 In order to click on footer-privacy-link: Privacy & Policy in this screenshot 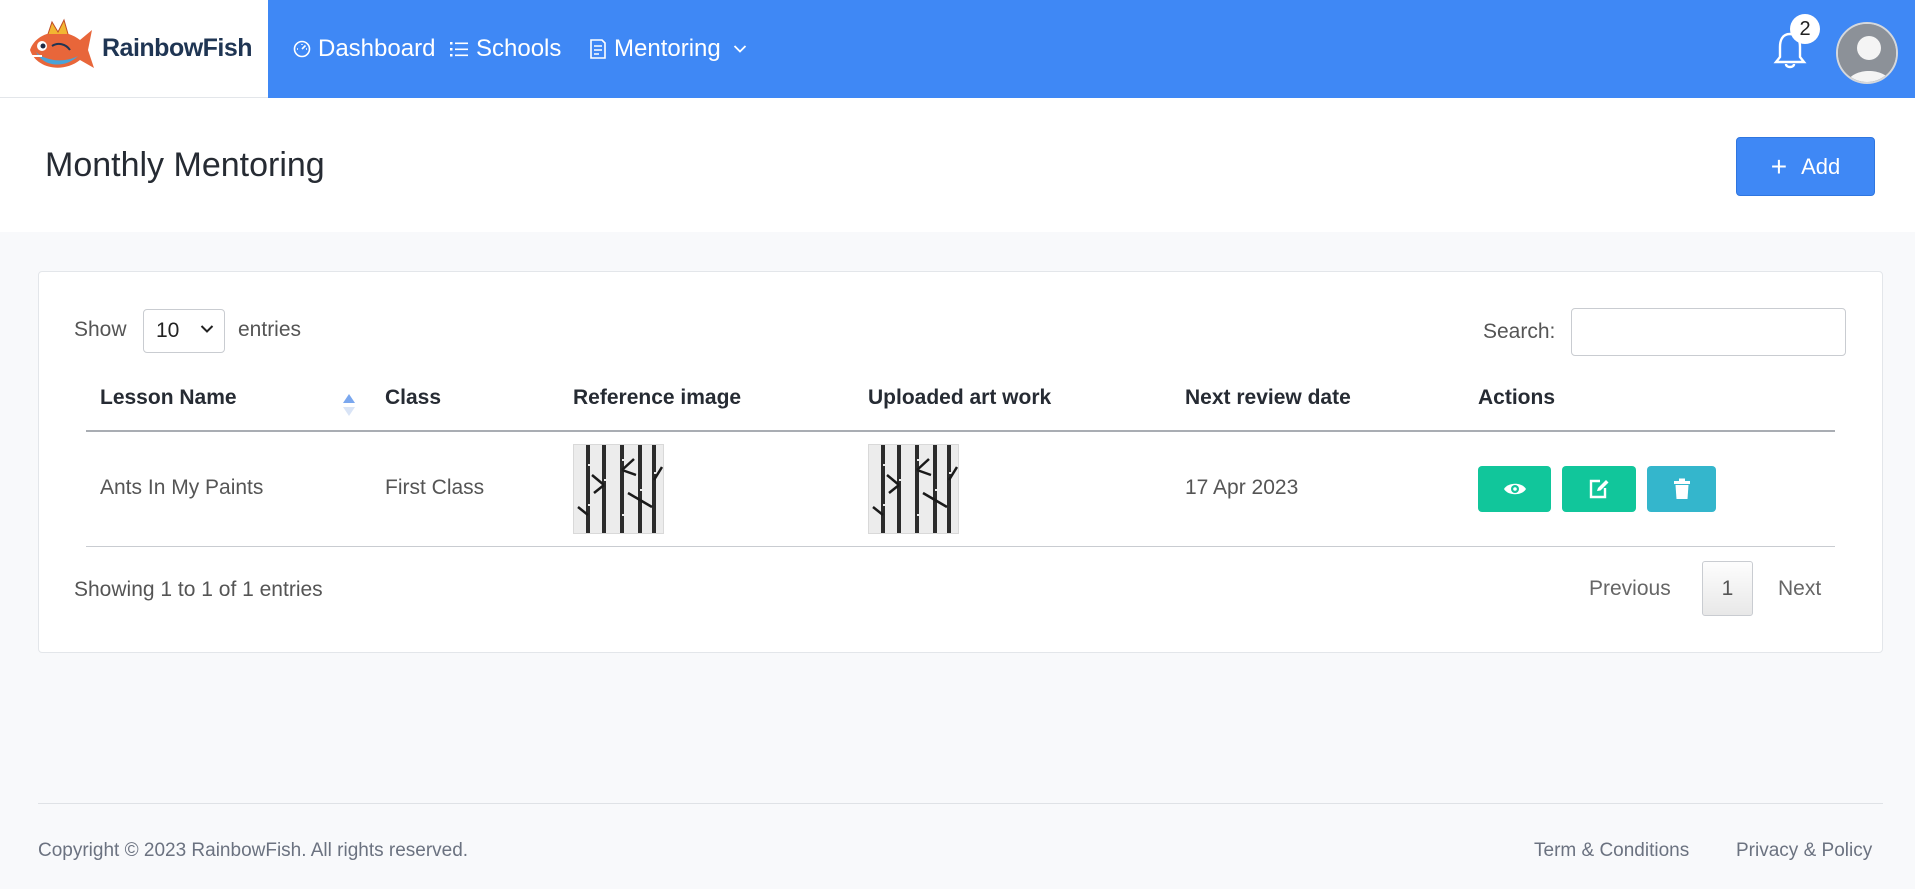, I will do `click(1804, 851)`.